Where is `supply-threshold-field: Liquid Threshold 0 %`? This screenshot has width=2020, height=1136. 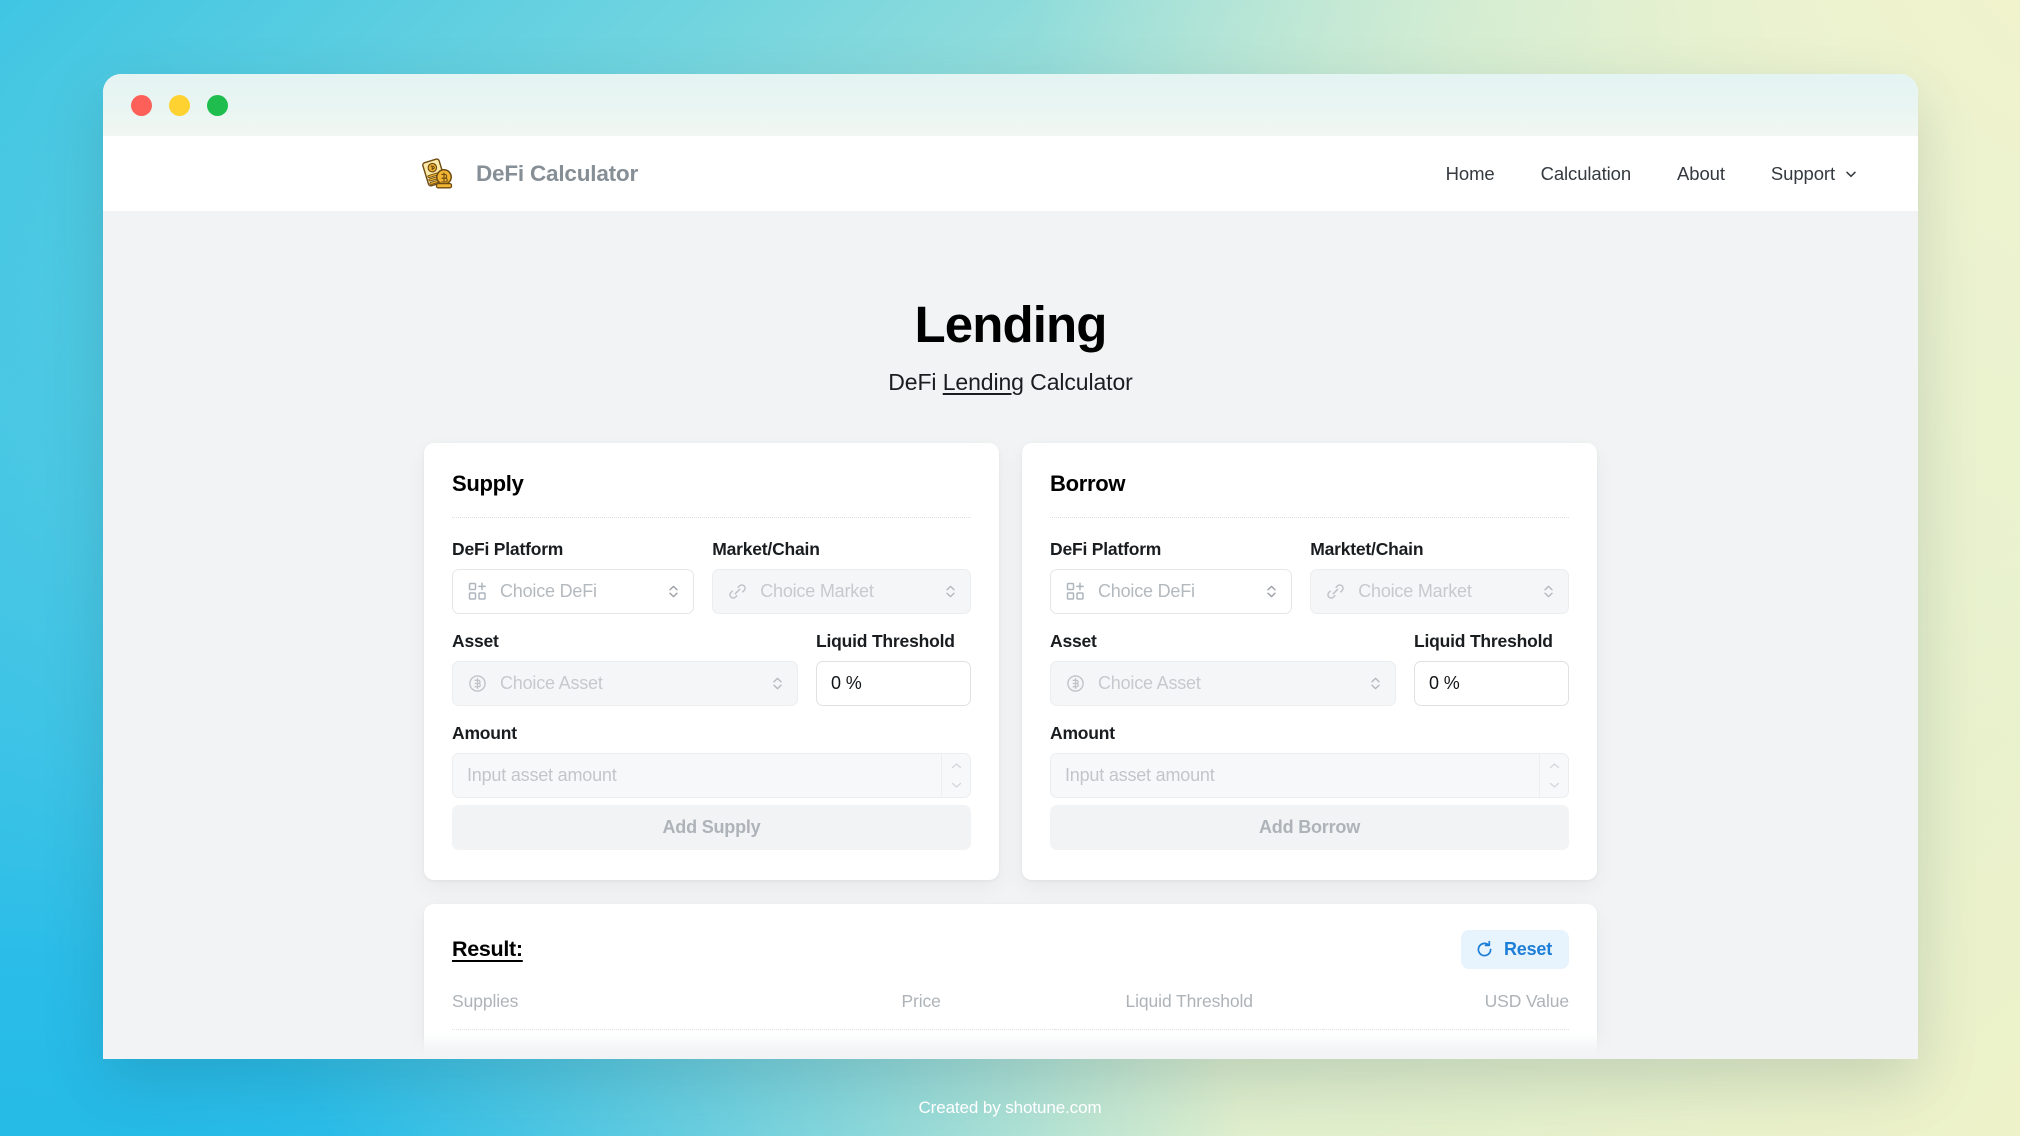 supply-threshold-field: Liquid Threshold 0 % is located at coordinates (893, 668).